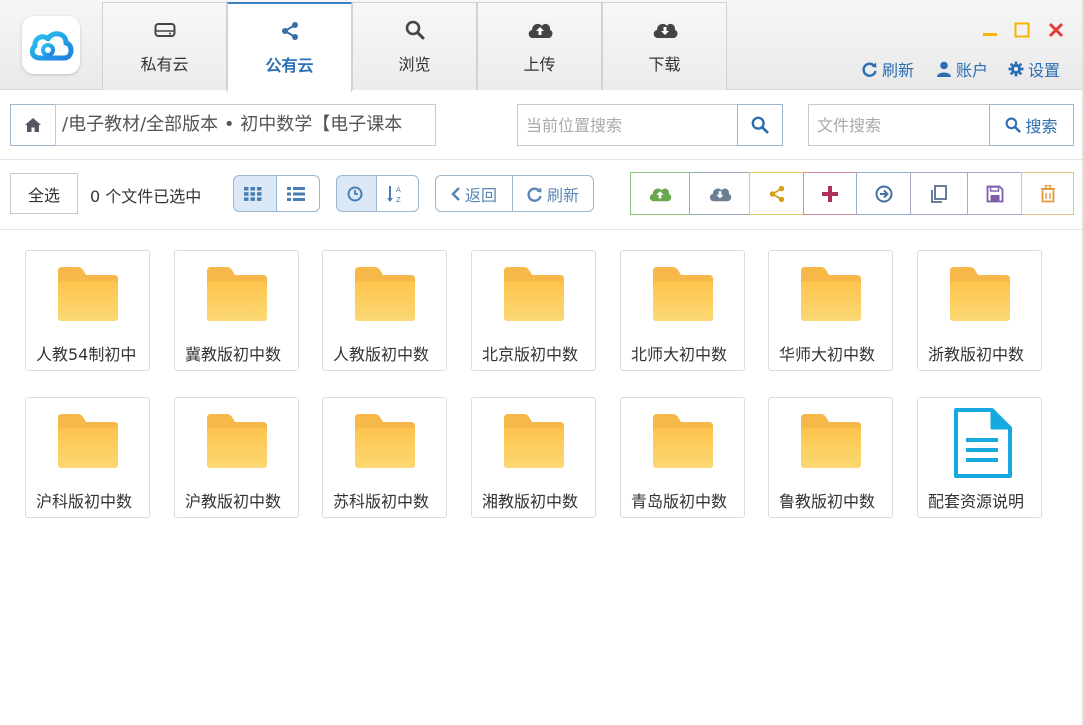 This screenshot has width=1084, height=725. Describe the element at coordinates (1022, 30) in the screenshot. I see `maximize-icon` at that location.